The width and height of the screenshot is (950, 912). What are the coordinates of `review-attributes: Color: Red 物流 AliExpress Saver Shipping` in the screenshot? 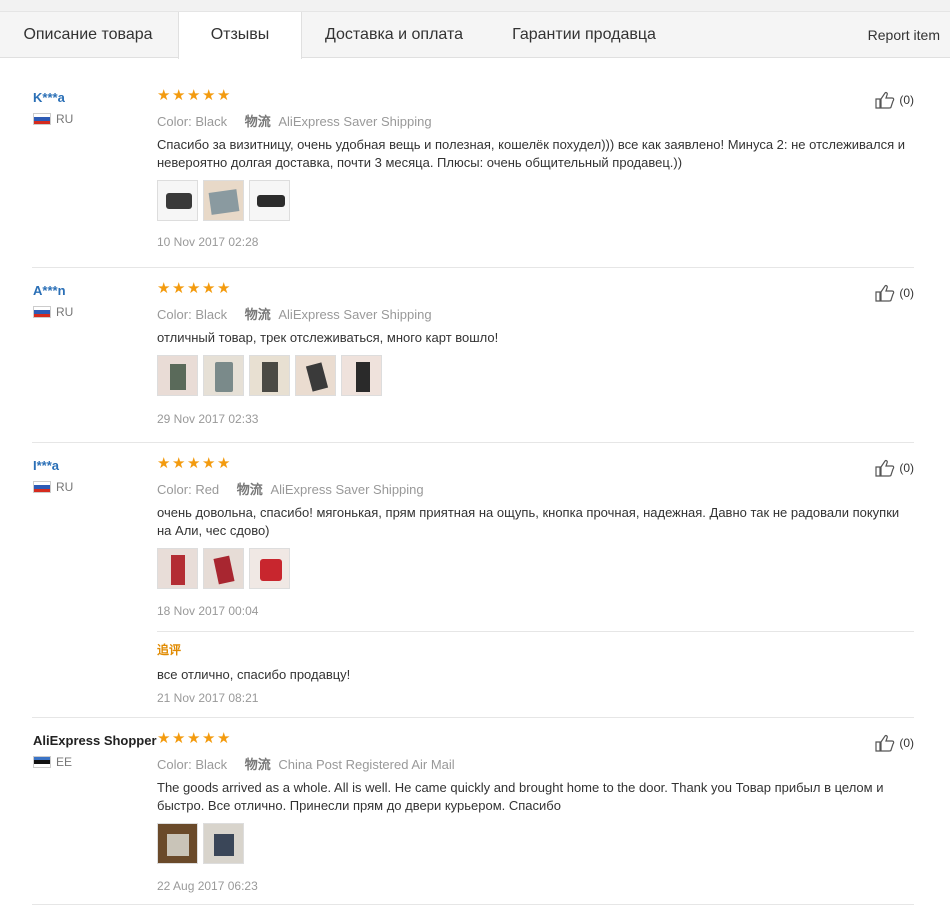 It's located at (290, 488).